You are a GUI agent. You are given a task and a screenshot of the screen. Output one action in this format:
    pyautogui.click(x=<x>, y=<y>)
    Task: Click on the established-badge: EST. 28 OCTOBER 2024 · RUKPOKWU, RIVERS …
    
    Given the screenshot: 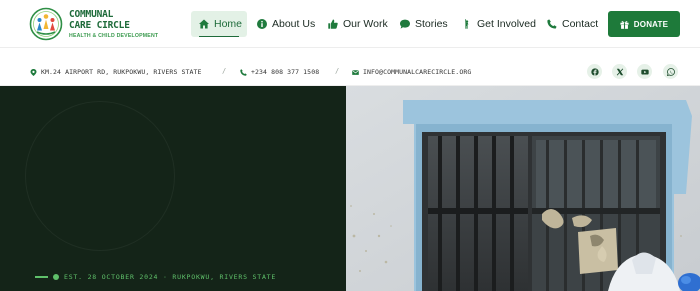 What is the action you would take?
    pyautogui.click(x=155, y=277)
    